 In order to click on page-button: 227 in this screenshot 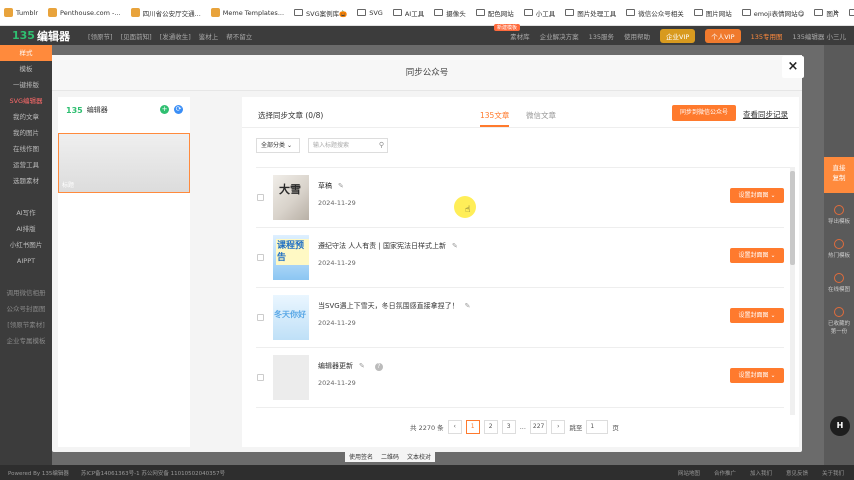, I will do `click(538, 427)`.